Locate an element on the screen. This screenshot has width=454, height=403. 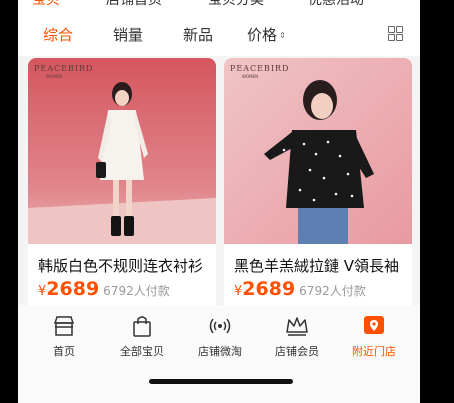
sort-new: 新品 is located at coordinates (198, 34).